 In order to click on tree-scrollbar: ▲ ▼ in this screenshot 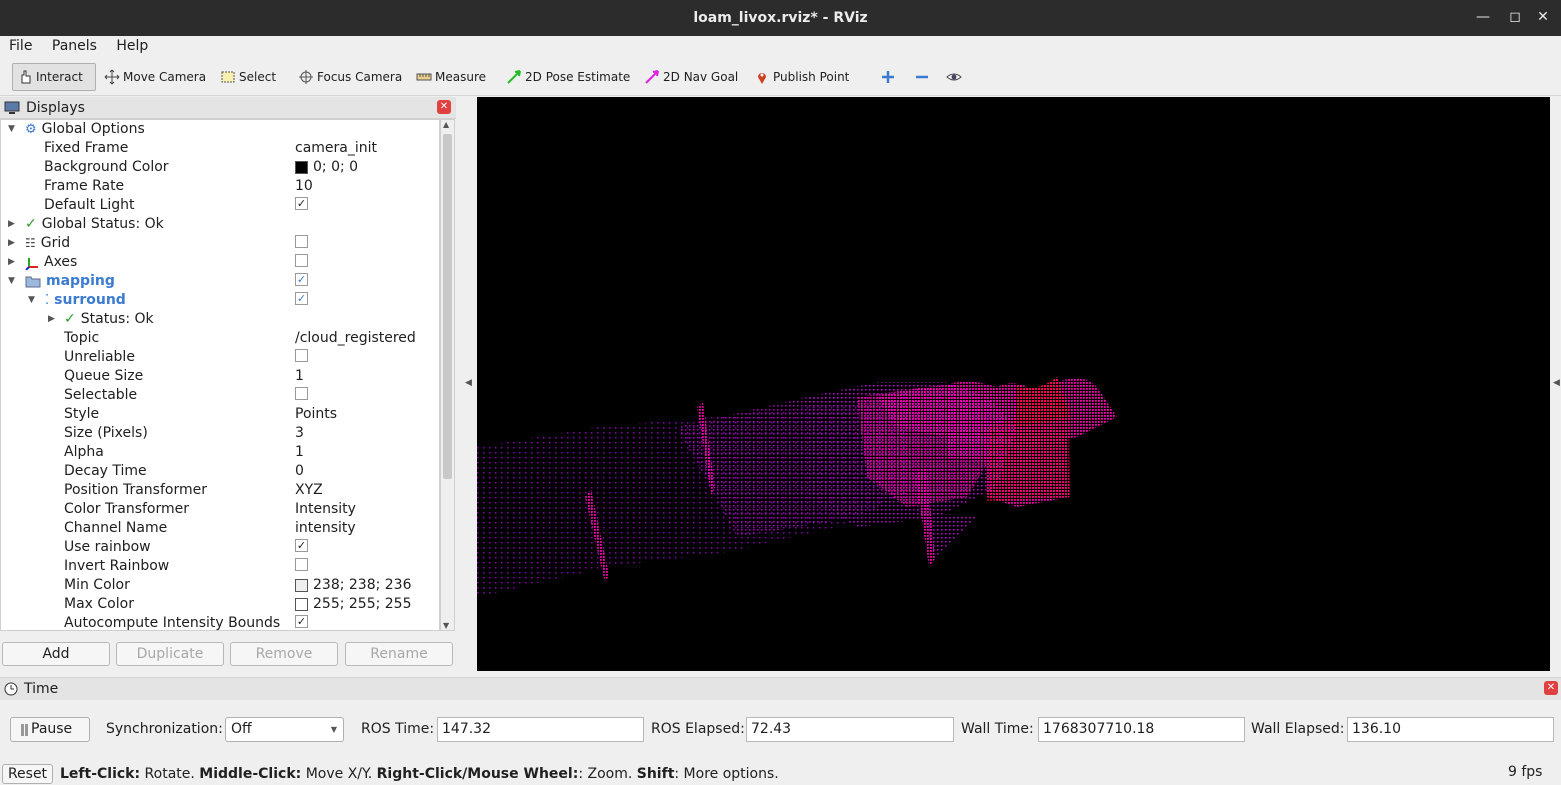, I will do `click(447, 375)`.